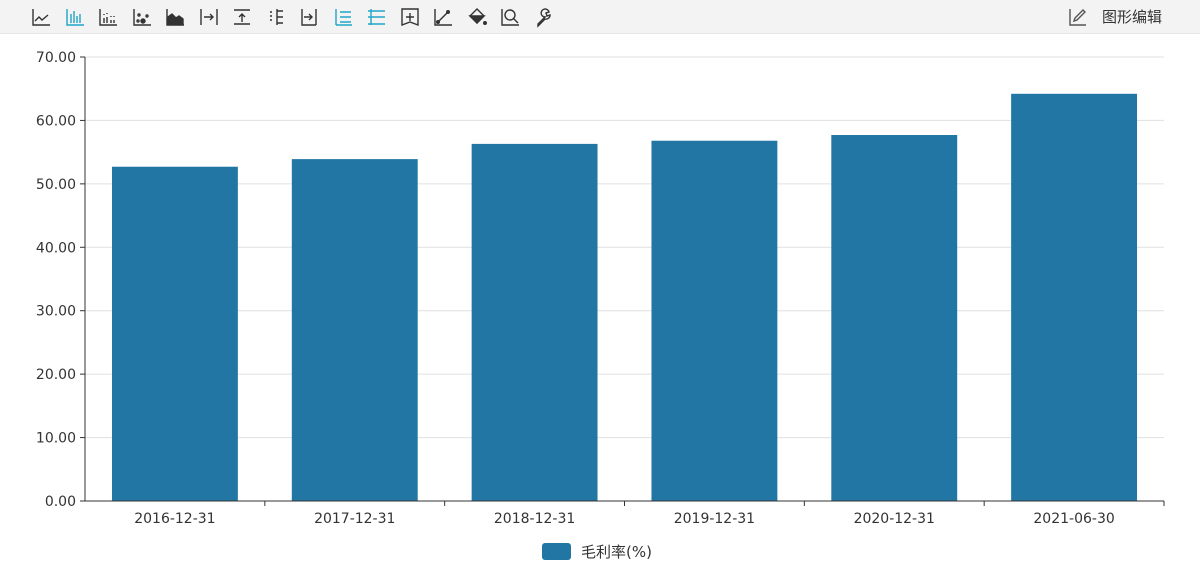 The image size is (1200, 578). What do you see at coordinates (714, 519) in the screenshot?
I see `x-tick-label: 2019-12-31` at bounding box center [714, 519].